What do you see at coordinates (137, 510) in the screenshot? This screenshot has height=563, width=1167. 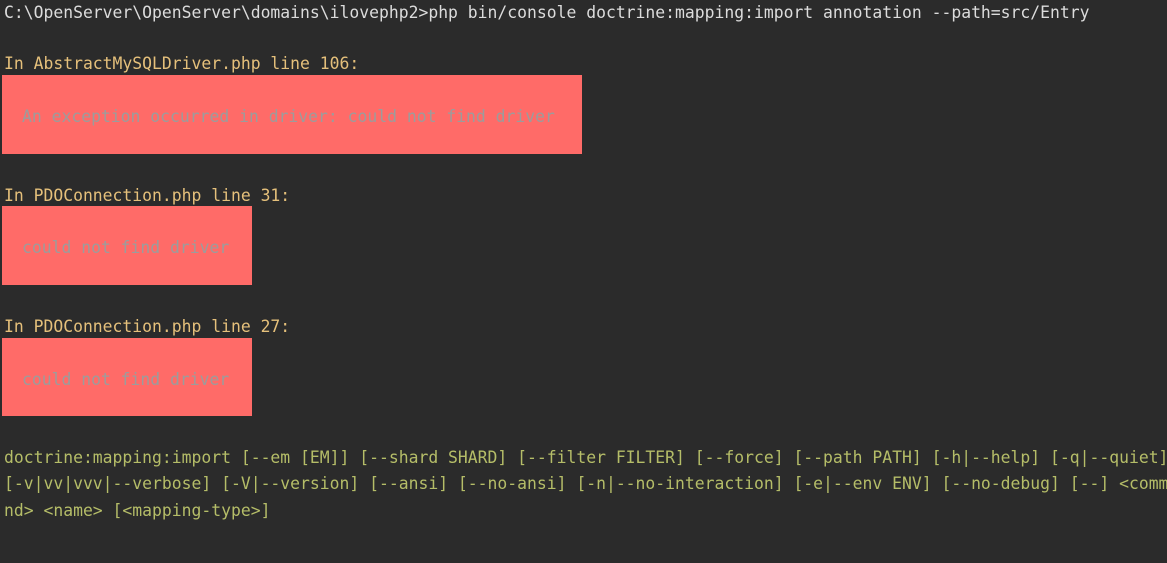 I see `usage-line-3: nd> <name> [<mapping-type>]` at bounding box center [137, 510].